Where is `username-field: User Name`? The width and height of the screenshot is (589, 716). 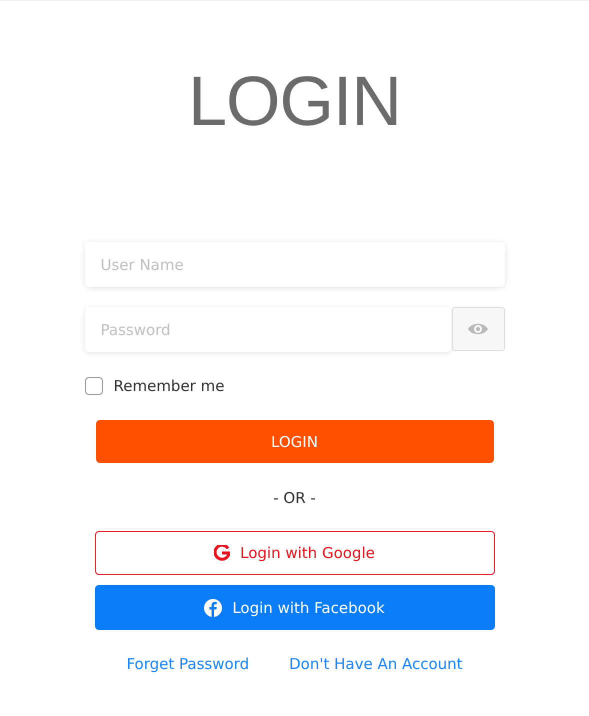
username-field: User Name is located at coordinates (294, 264).